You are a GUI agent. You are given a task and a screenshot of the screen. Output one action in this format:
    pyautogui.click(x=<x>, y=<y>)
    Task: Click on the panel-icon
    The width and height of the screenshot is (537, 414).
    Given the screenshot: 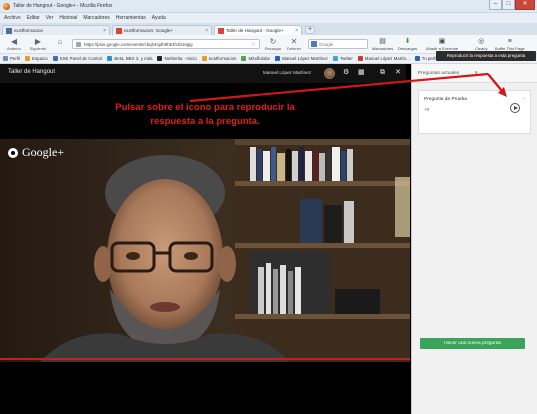 What is the action you would take?
    pyautogui.click(x=55, y=58)
    